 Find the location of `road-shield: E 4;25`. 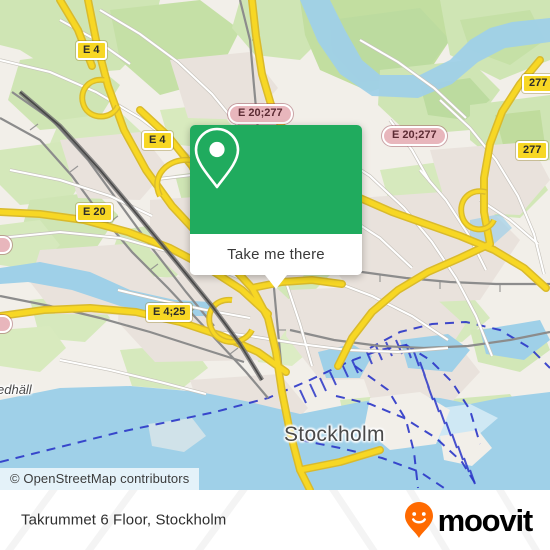

road-shield: E 4;25 is located at coordinates (169, 312).